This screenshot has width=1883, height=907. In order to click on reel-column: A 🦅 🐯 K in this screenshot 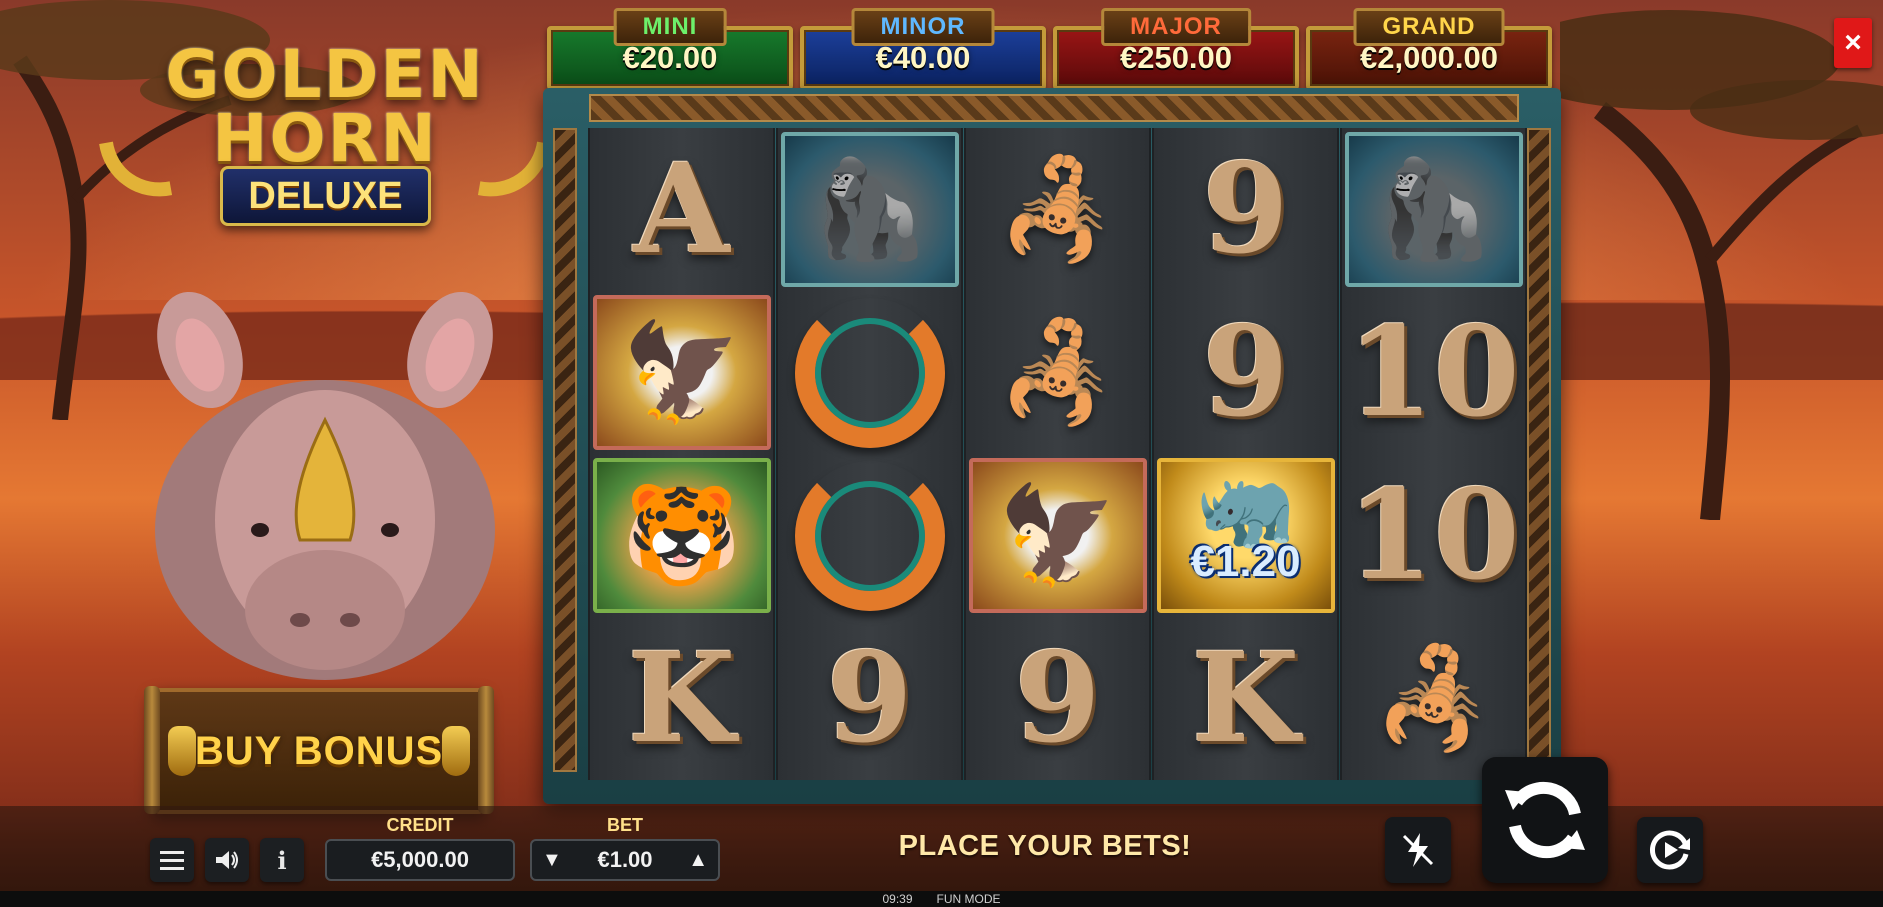, I will do `click(681, 454)`.